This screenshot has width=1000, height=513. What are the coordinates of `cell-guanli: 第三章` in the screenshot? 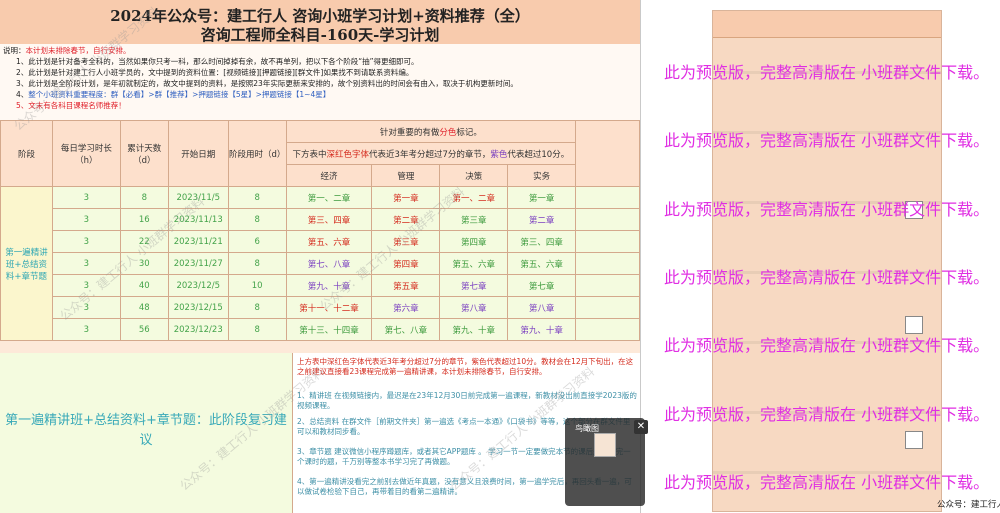 It's located at (406, 241).